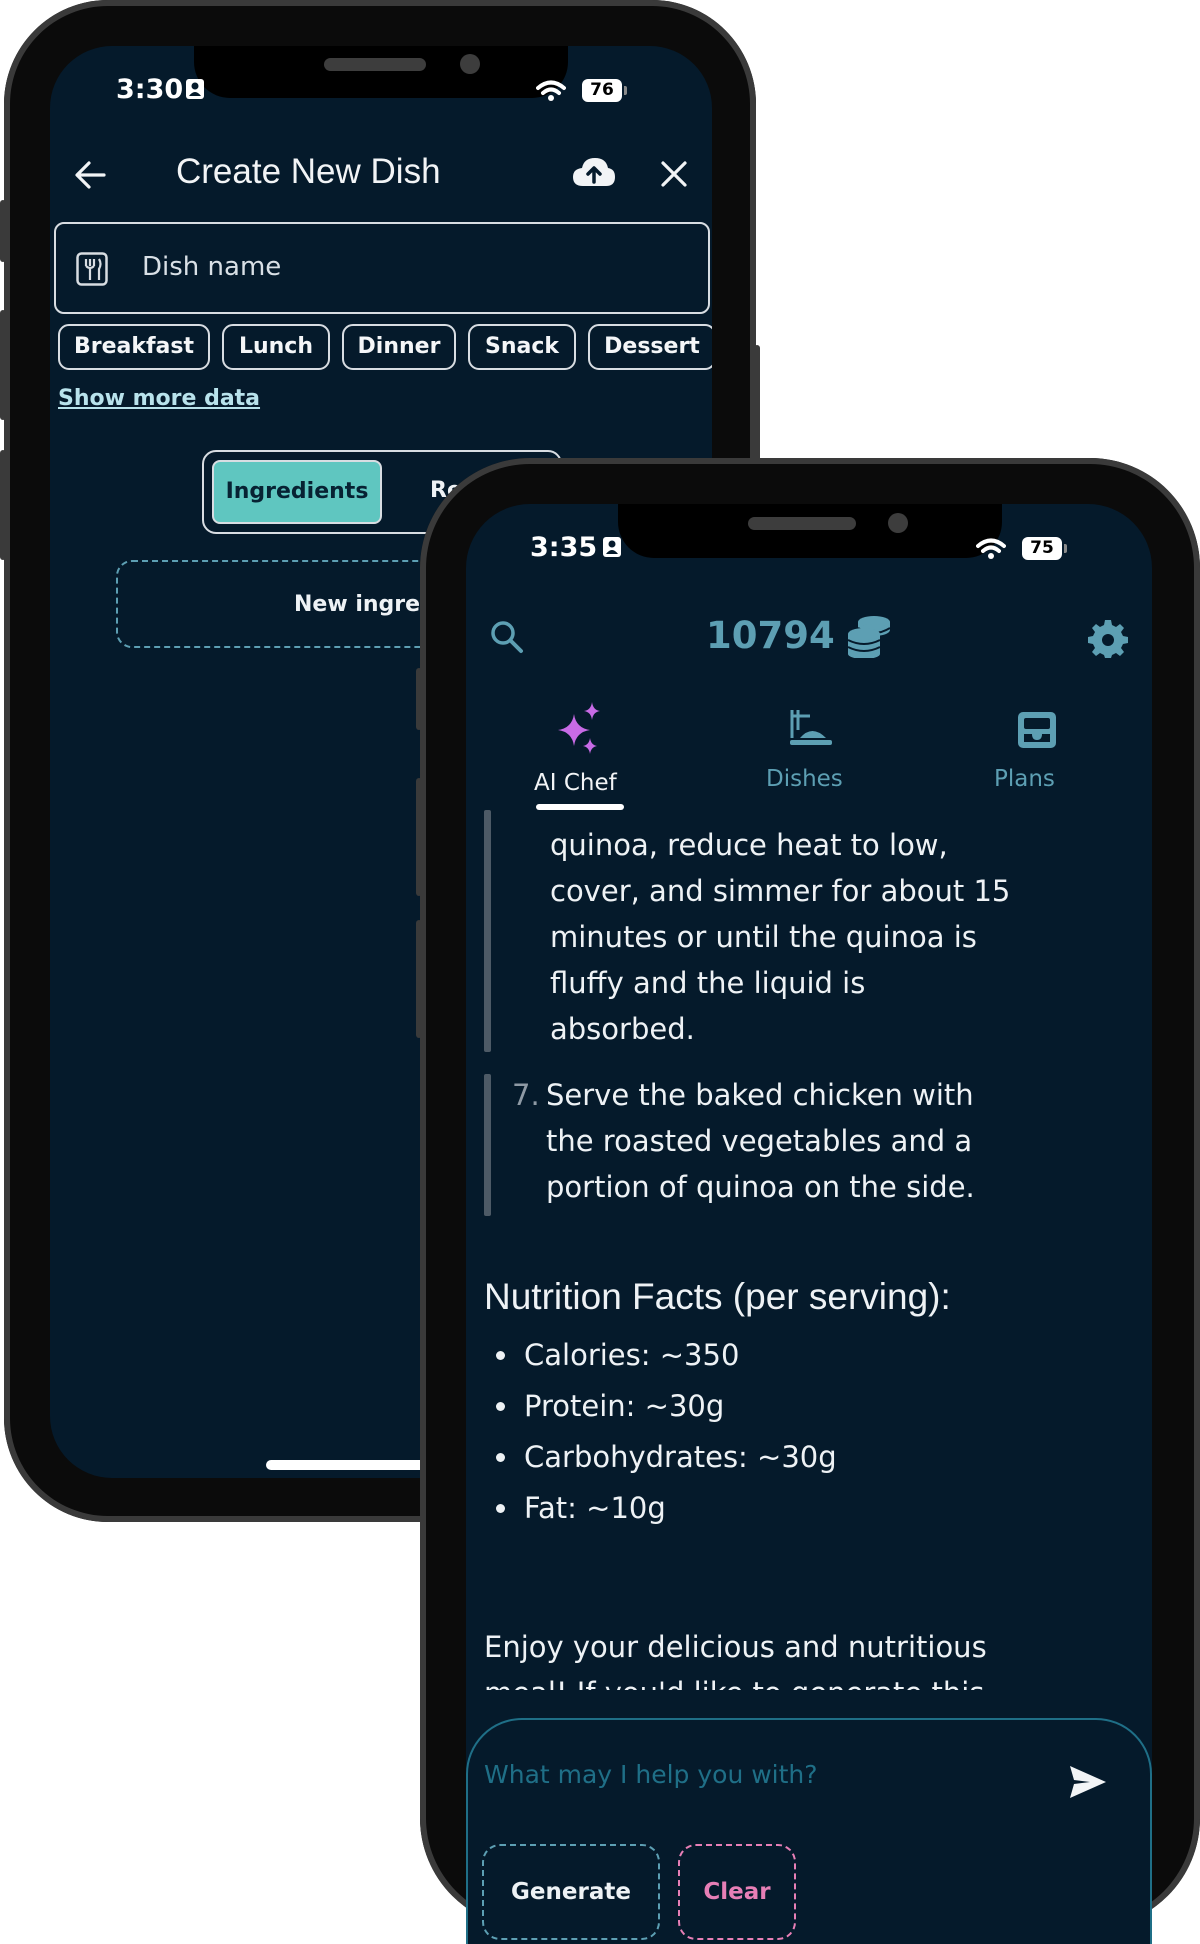 This screenshot has height=1944, width=1200. Describe the element at coordinates (1088, 1782) in the screenshot. I see `send-icon` at that location.